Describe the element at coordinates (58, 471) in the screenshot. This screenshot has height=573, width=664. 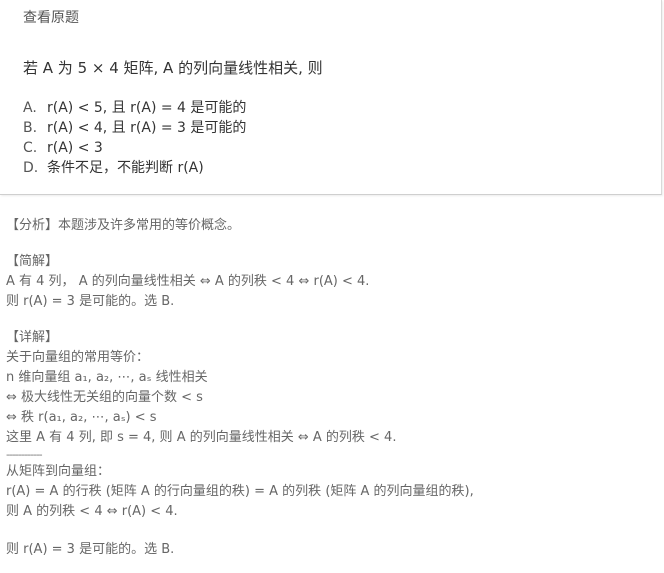
I see `matrix-line: 从矩阵到向量组：` at that location.